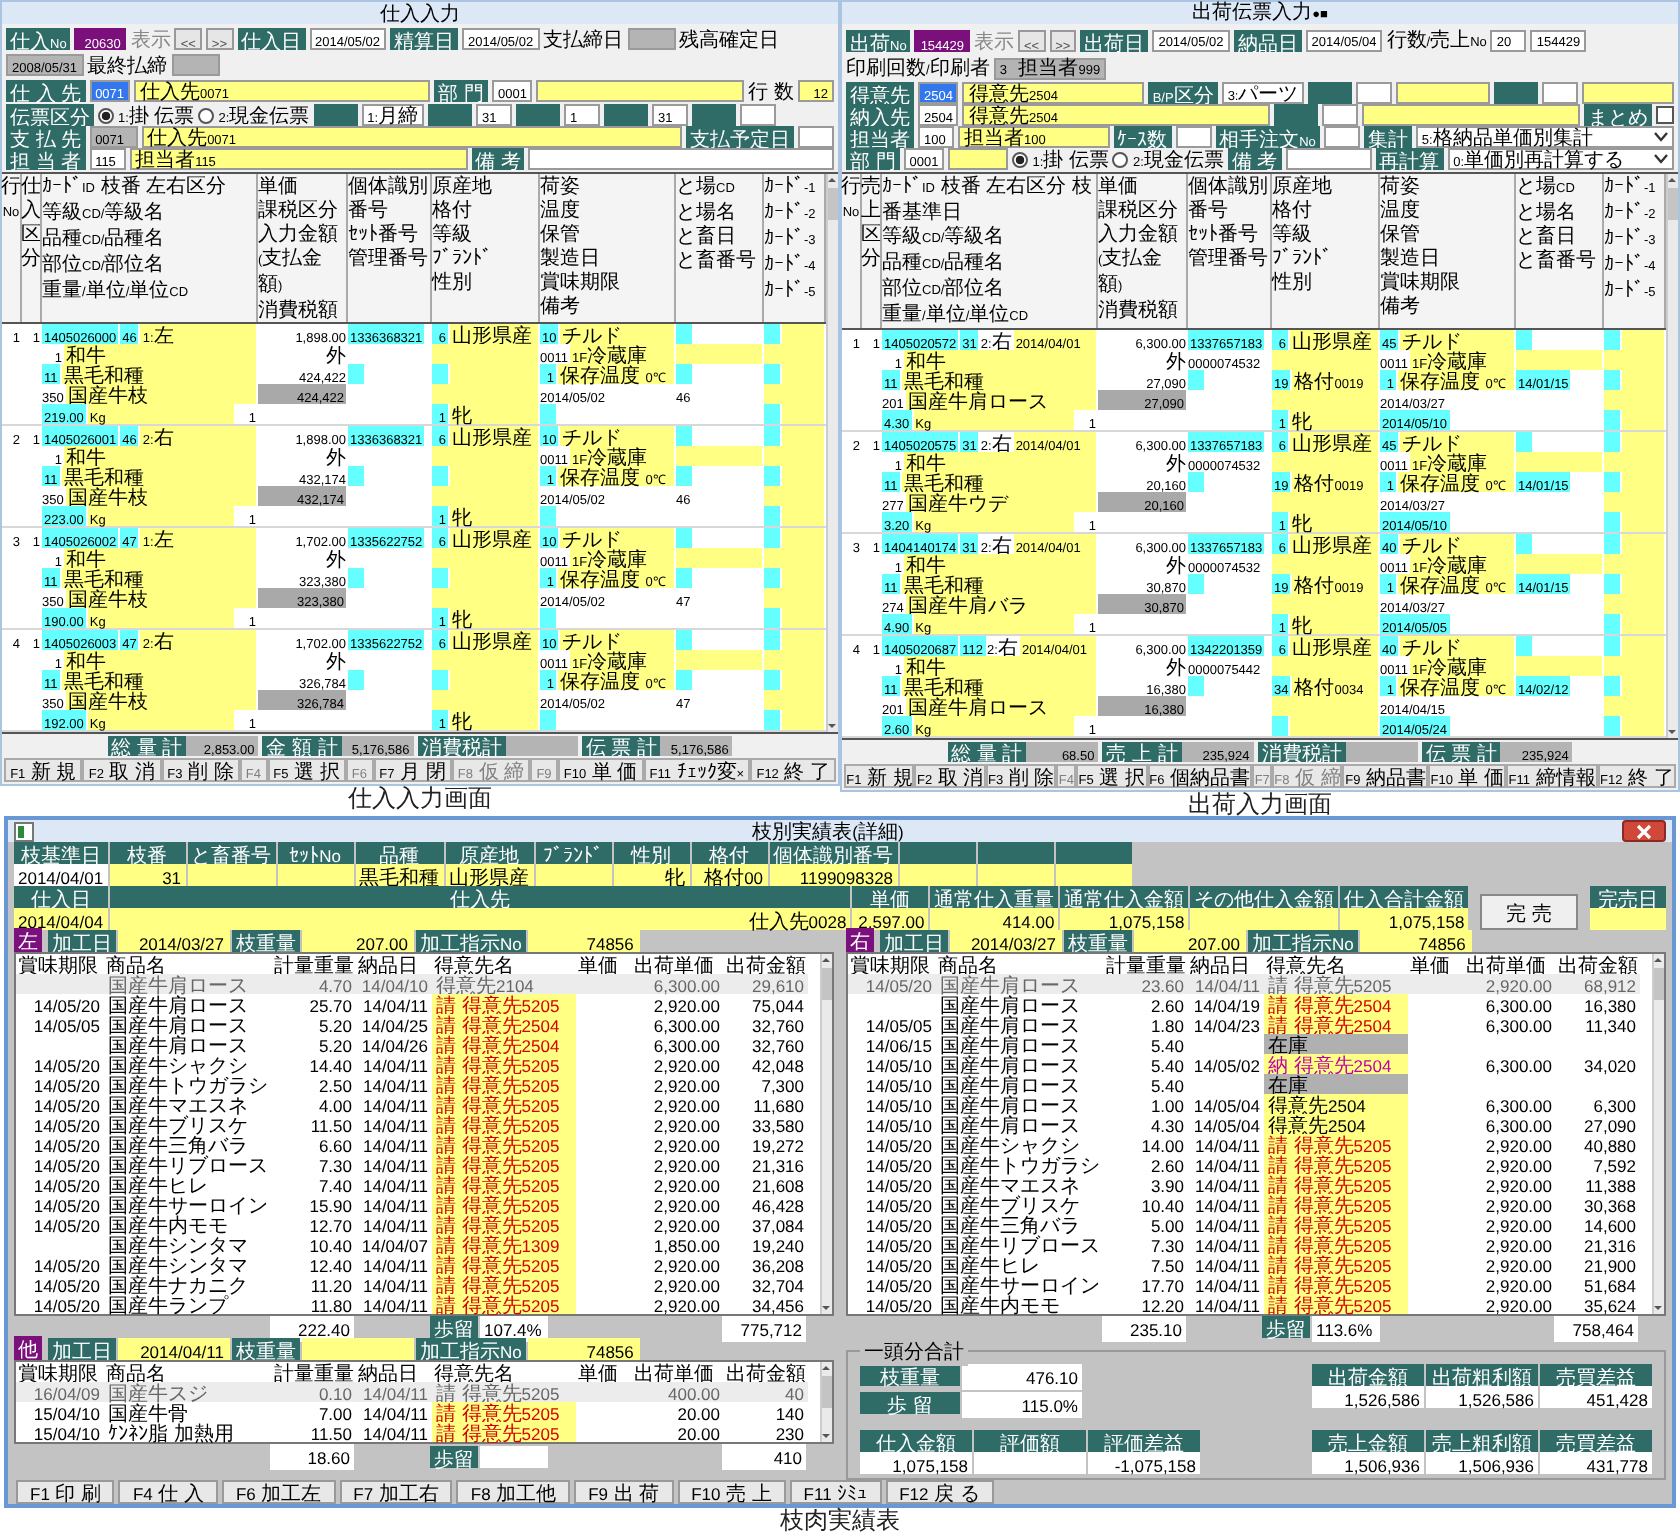 The image size is (1680, 1538). Describe the element at coordinates (1529, 912) in the screenshot. I see `complete-button: 完 売` at that location.